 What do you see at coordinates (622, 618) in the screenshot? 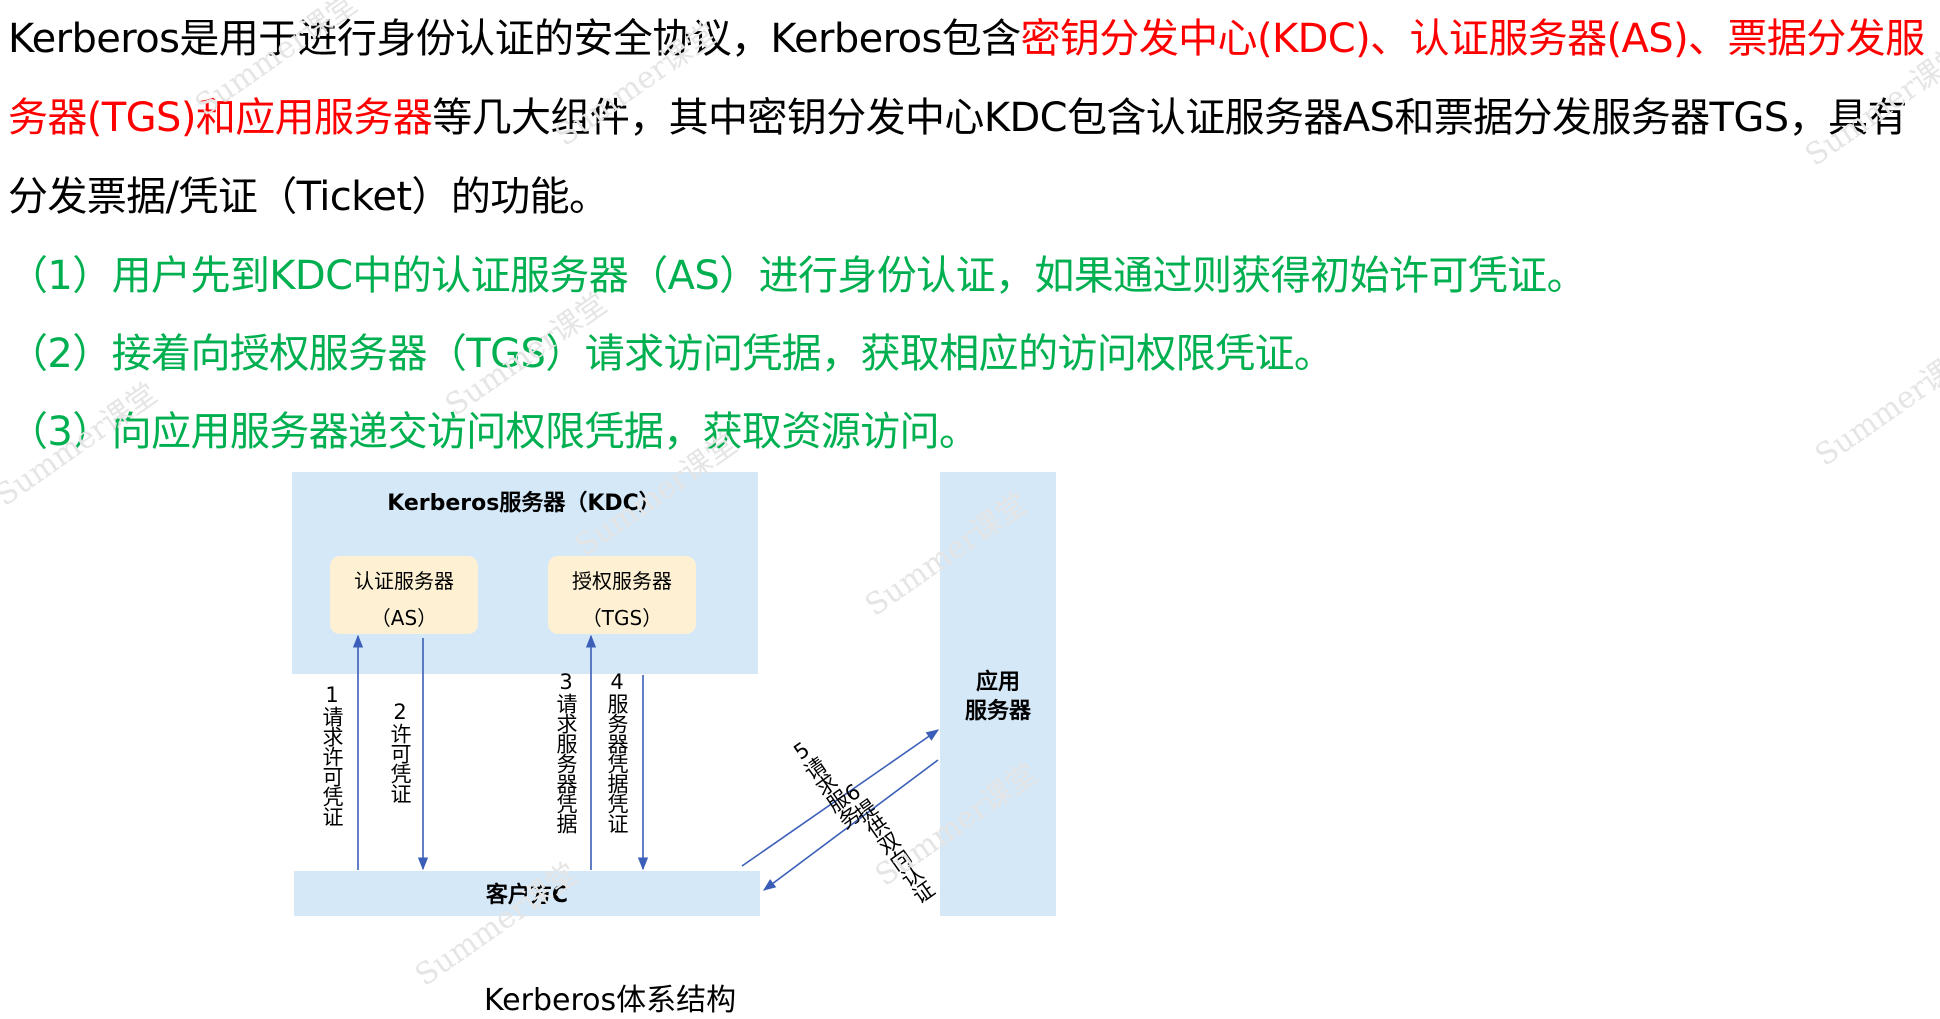
I see `tgs-abbr: （TGS）` at bounding box center [622, 618].